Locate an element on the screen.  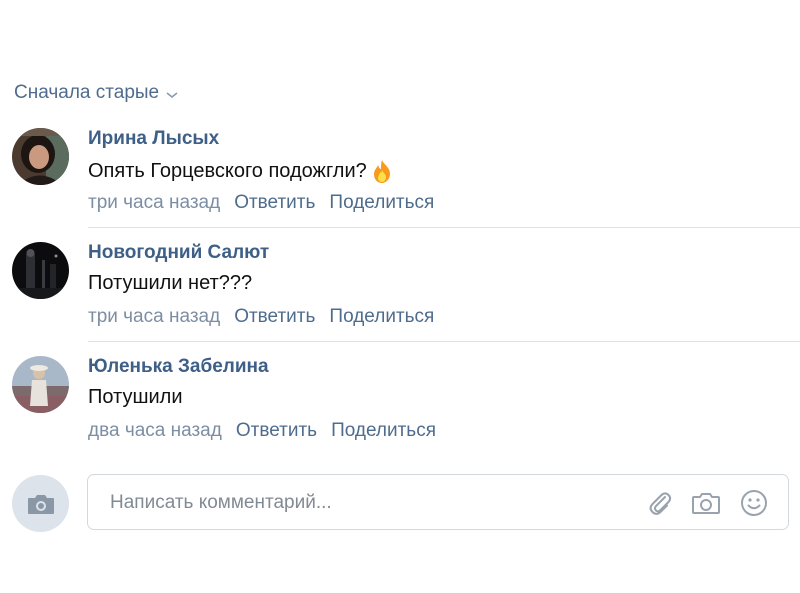
comment-text-row: Потушили нет??? is located at coordinates (170, 283).